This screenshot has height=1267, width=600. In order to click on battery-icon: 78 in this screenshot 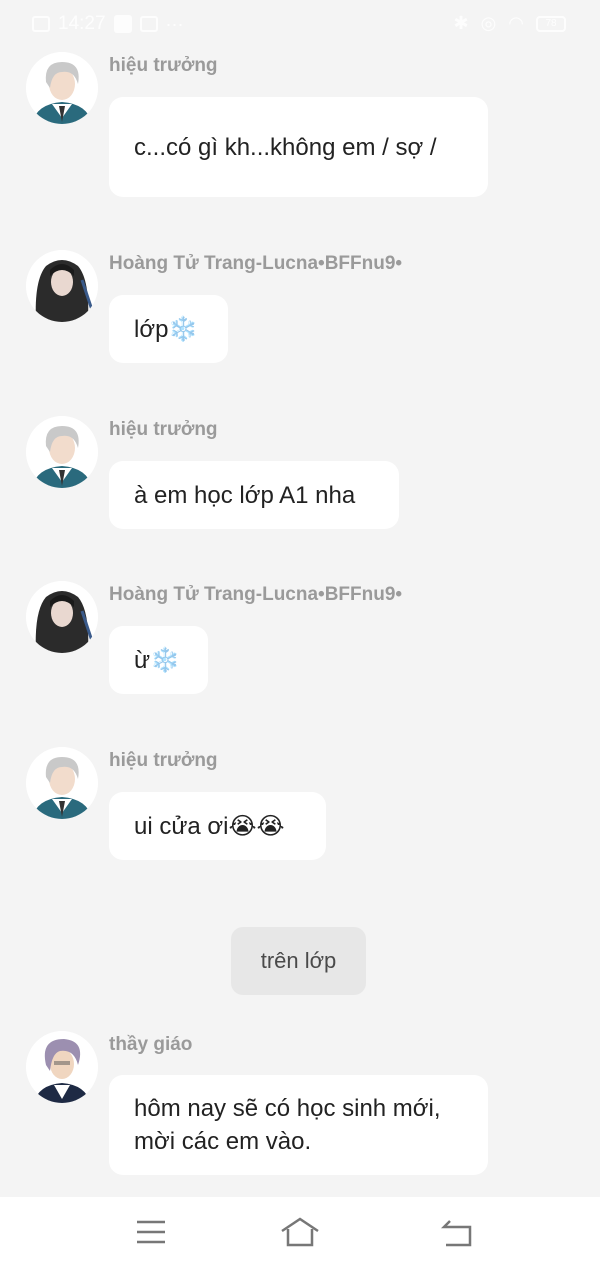, I will do `click(551, 23)`.